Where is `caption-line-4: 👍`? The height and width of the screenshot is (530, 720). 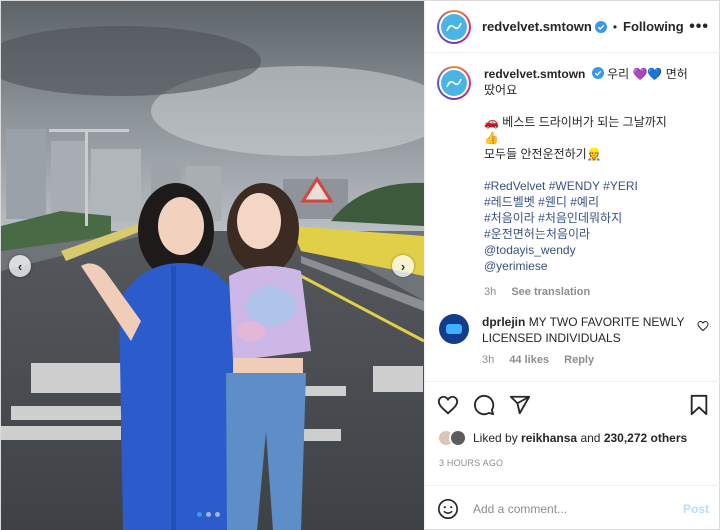
caption-line-4: 👍 is located at coordinates (491, 138).